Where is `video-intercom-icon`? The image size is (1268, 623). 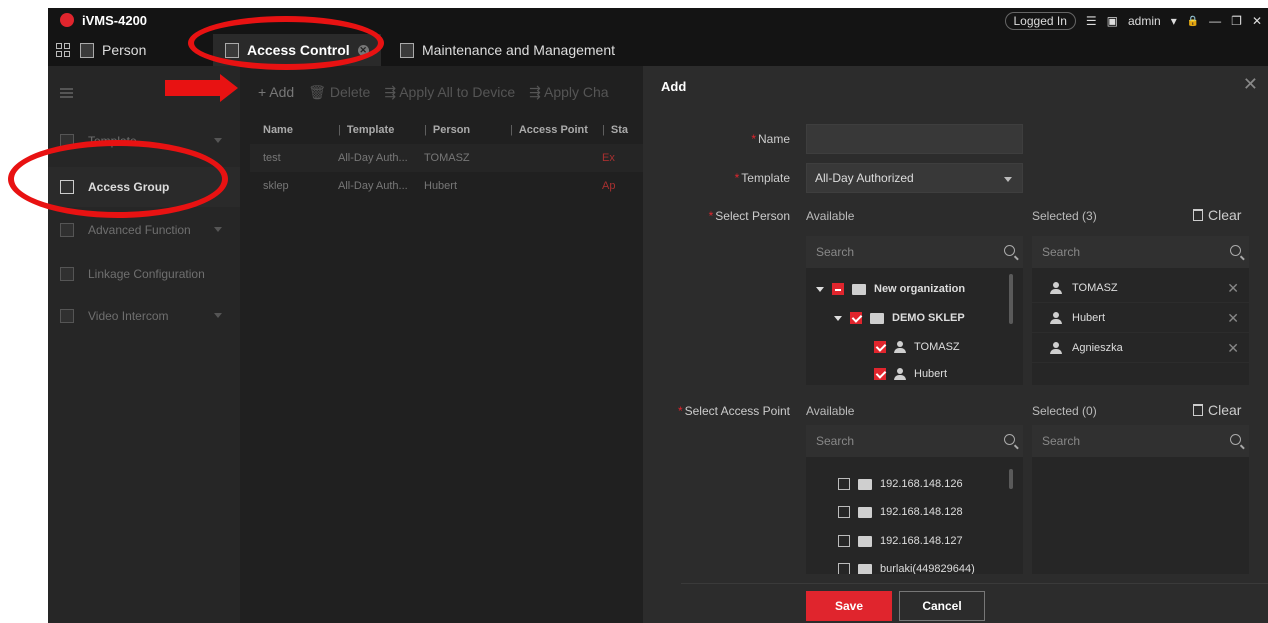 video-intercom-icon is located at coordinates (67, 316).